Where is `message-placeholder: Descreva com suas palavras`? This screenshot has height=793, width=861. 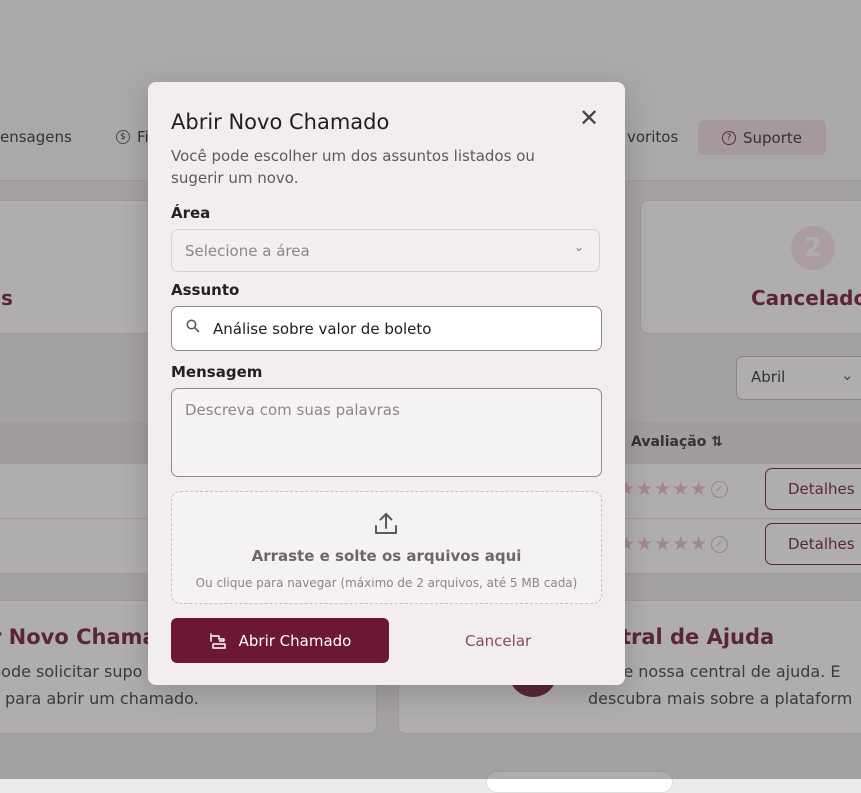 message-placeholder: Descreva com suas palavras is located at coordinates (292, 410).